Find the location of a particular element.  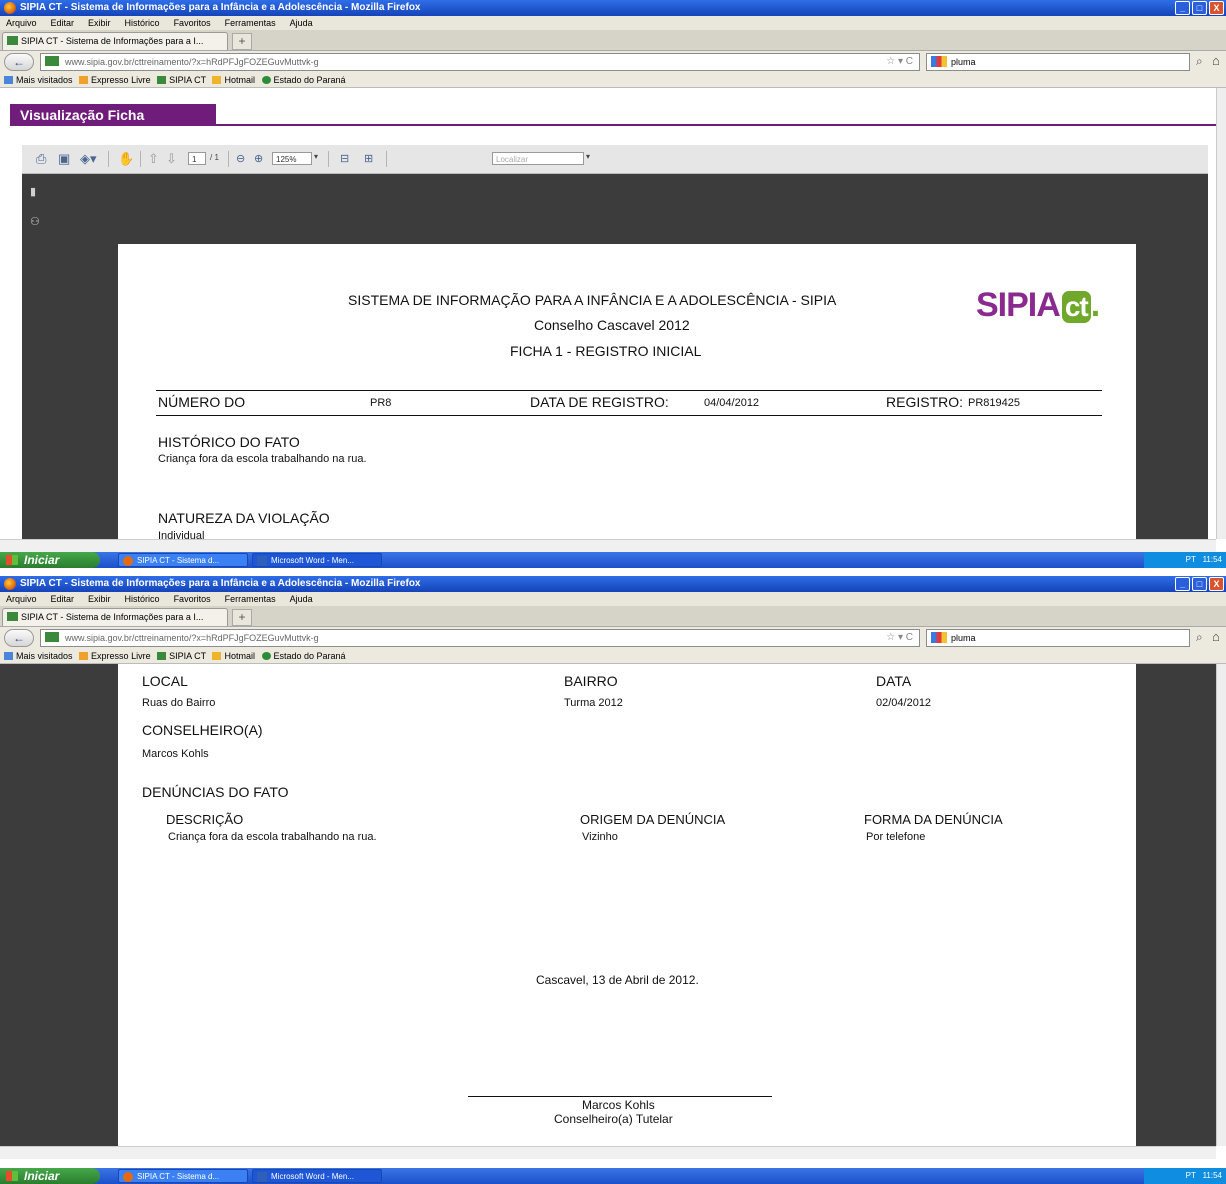

clock: 11:54 is located at coordinates (1212, 1175).